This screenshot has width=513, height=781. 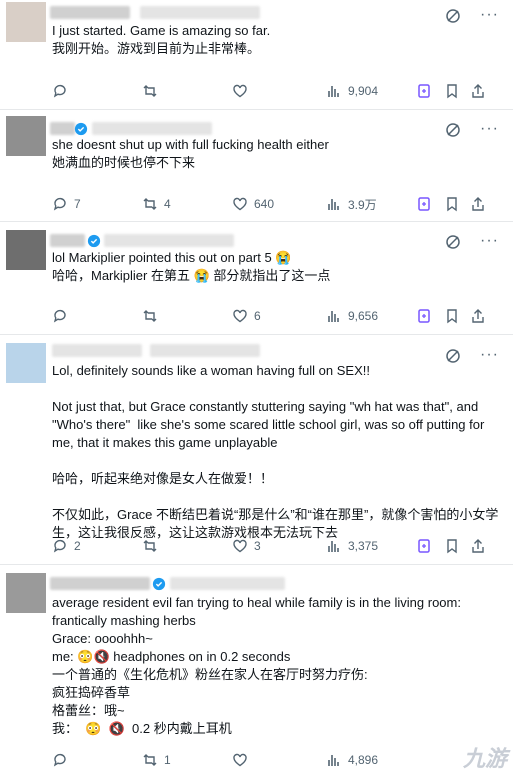 I want to click on views-count: 9,656, so click(x=363, y=316).